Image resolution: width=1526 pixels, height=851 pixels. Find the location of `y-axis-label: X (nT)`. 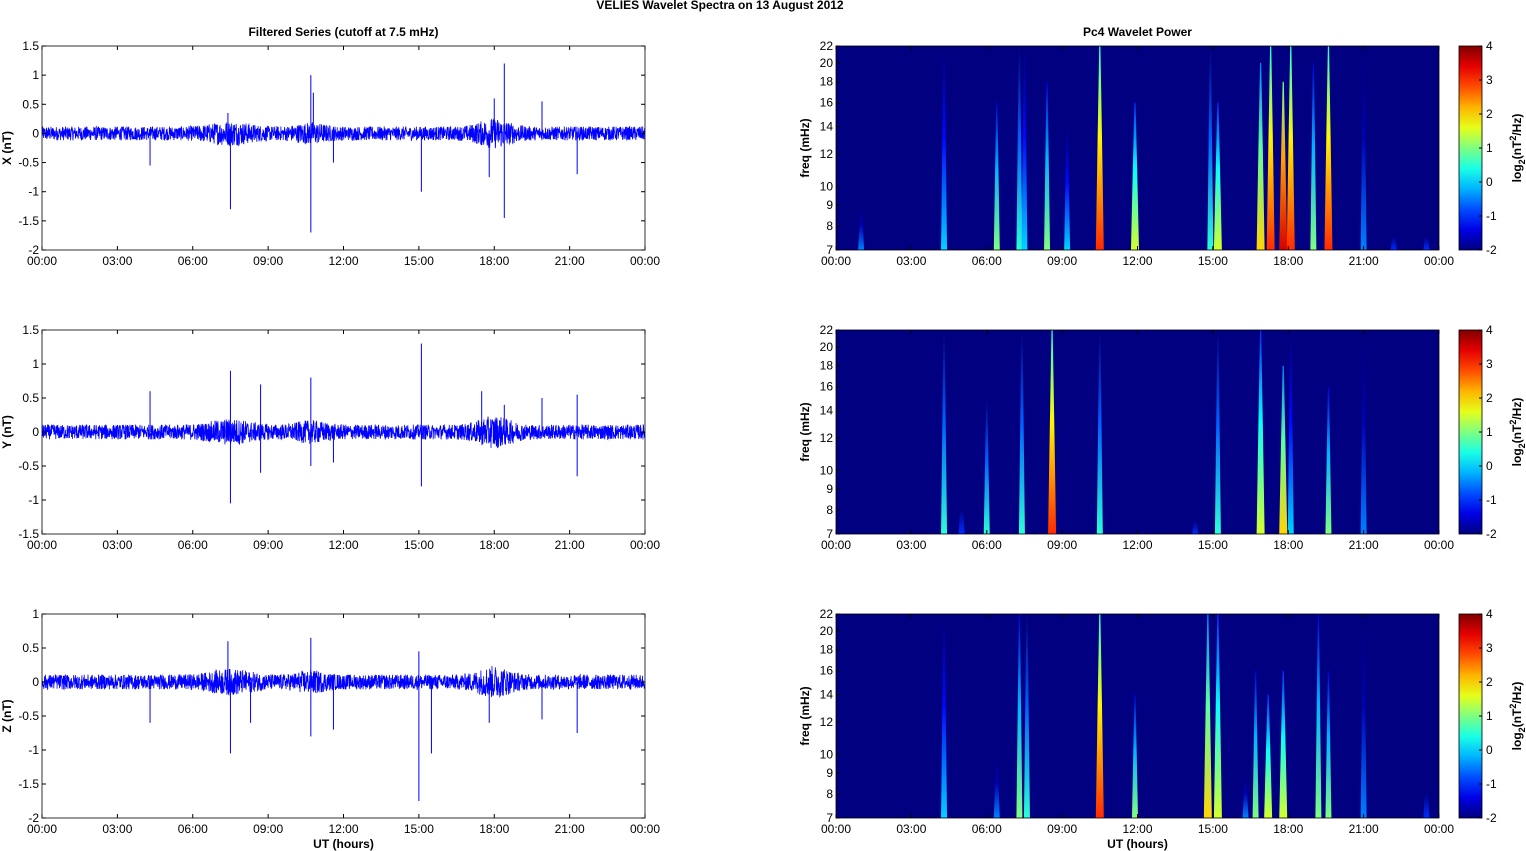

y-axis-label: X (nT) is located at coordinates (7, 148).